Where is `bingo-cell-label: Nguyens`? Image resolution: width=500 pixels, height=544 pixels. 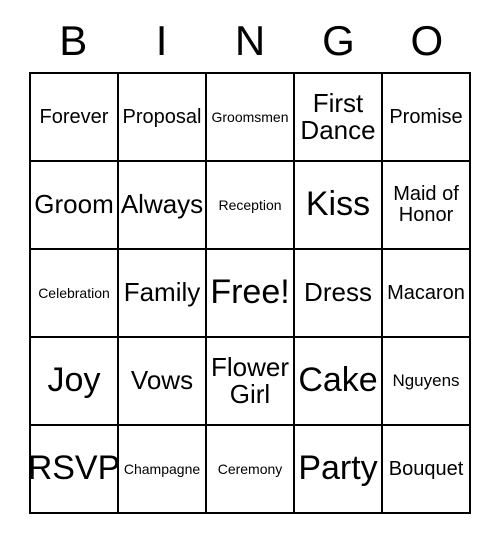 bingo-cell-label: Nguyens is located at coordinates (425, 381).